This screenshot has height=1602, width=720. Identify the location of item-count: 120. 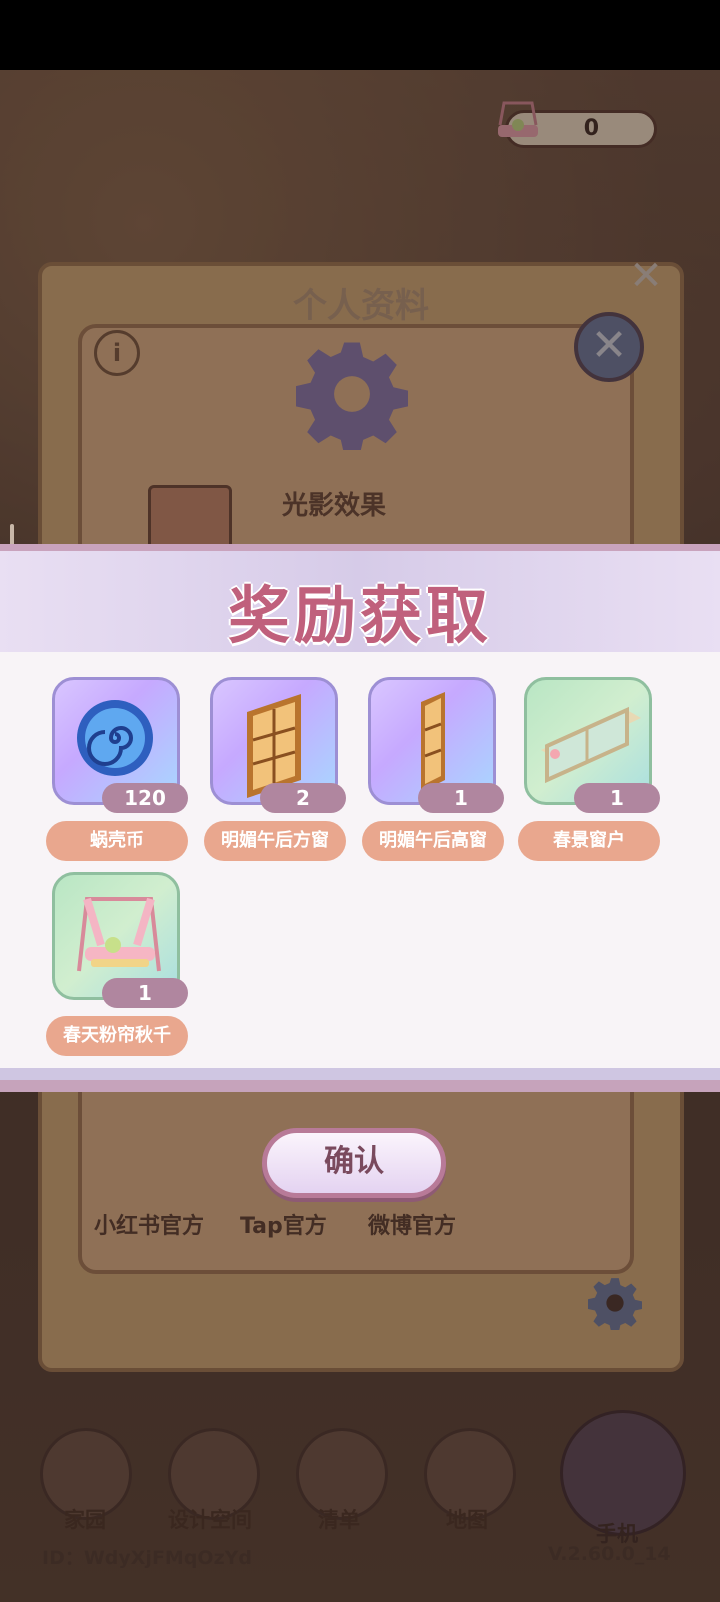
(145, 798).